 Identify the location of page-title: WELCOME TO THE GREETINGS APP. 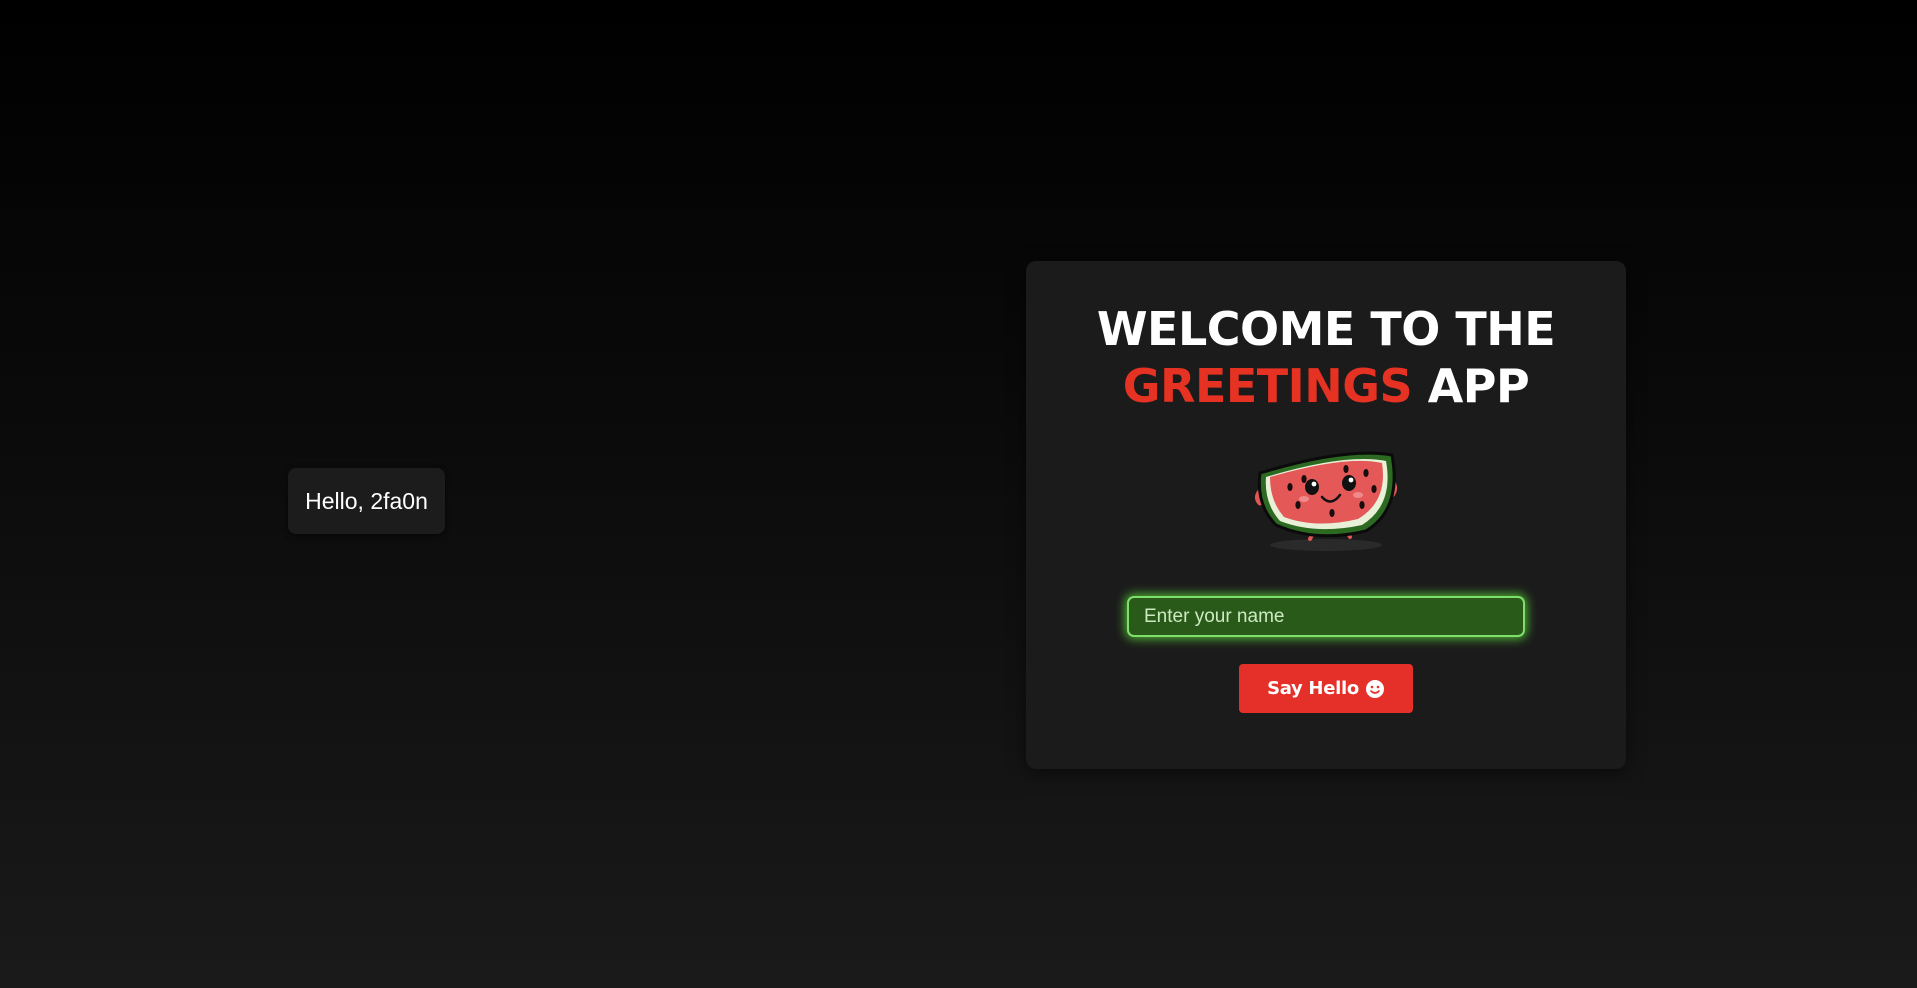
(1326, 358).